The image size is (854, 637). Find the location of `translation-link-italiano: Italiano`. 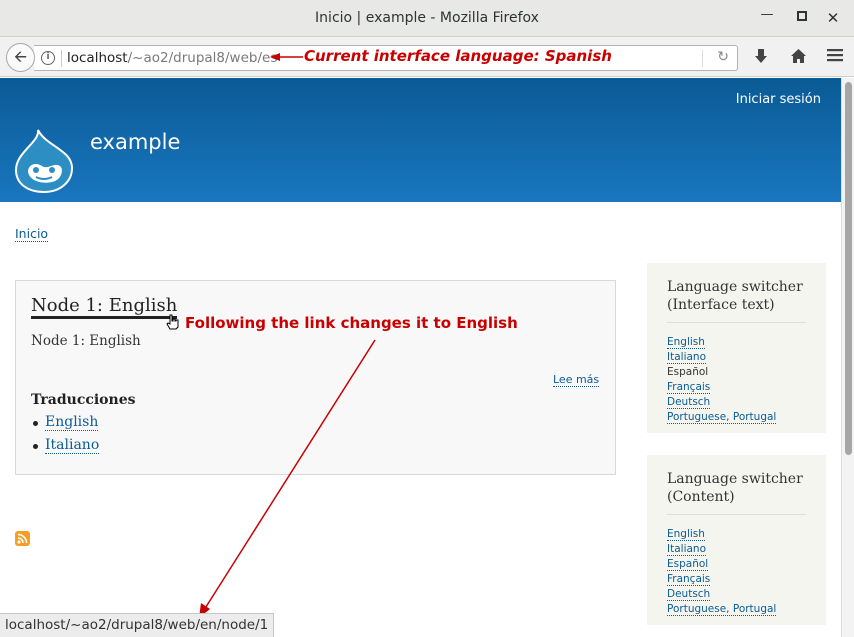

translation-link-italiano: Italiano is located at coordinates (72, 445).